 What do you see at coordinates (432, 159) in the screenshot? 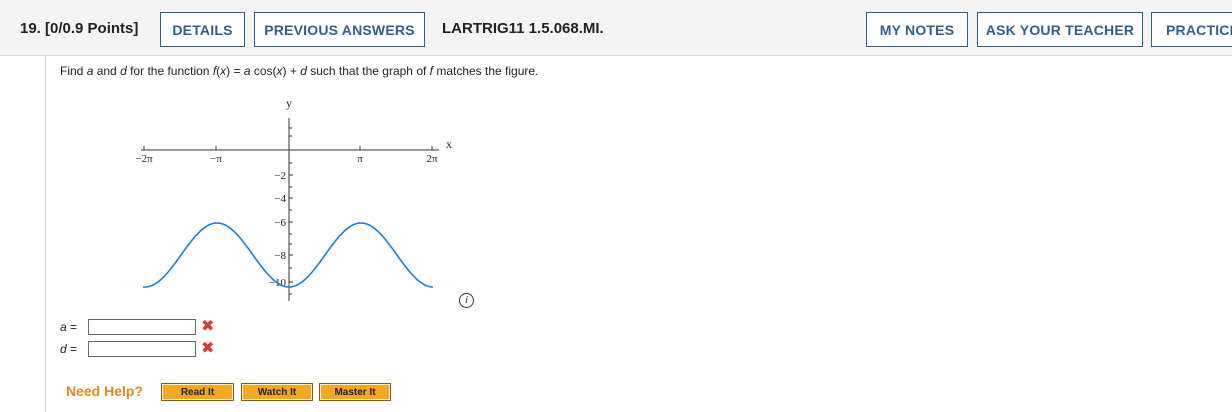
I see `x-tick-label: 2π` at bounding box center [432, 159].